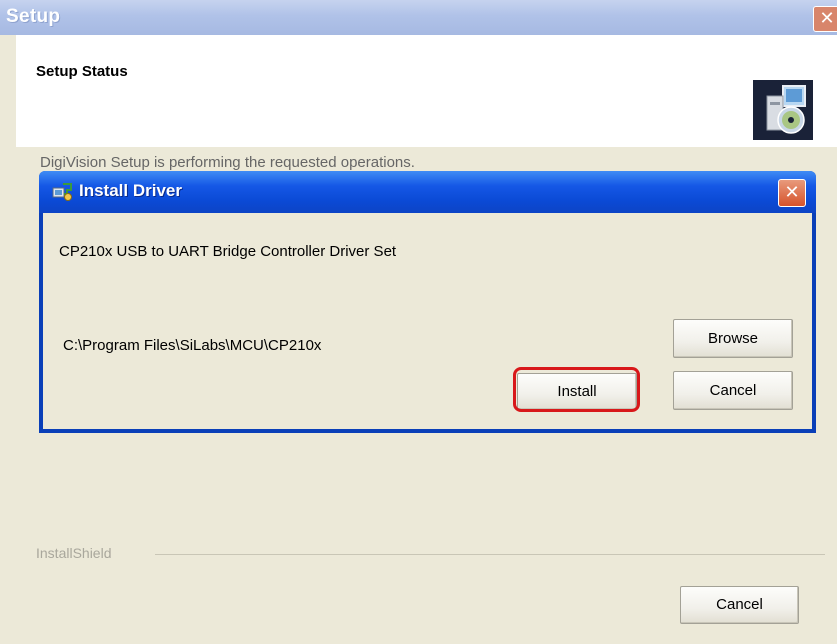 The image size is (837, 644). What do you see at coordinates (62, 191) in the screenshot?
I see `driver-install-icon` at bounding box center [62, 191].